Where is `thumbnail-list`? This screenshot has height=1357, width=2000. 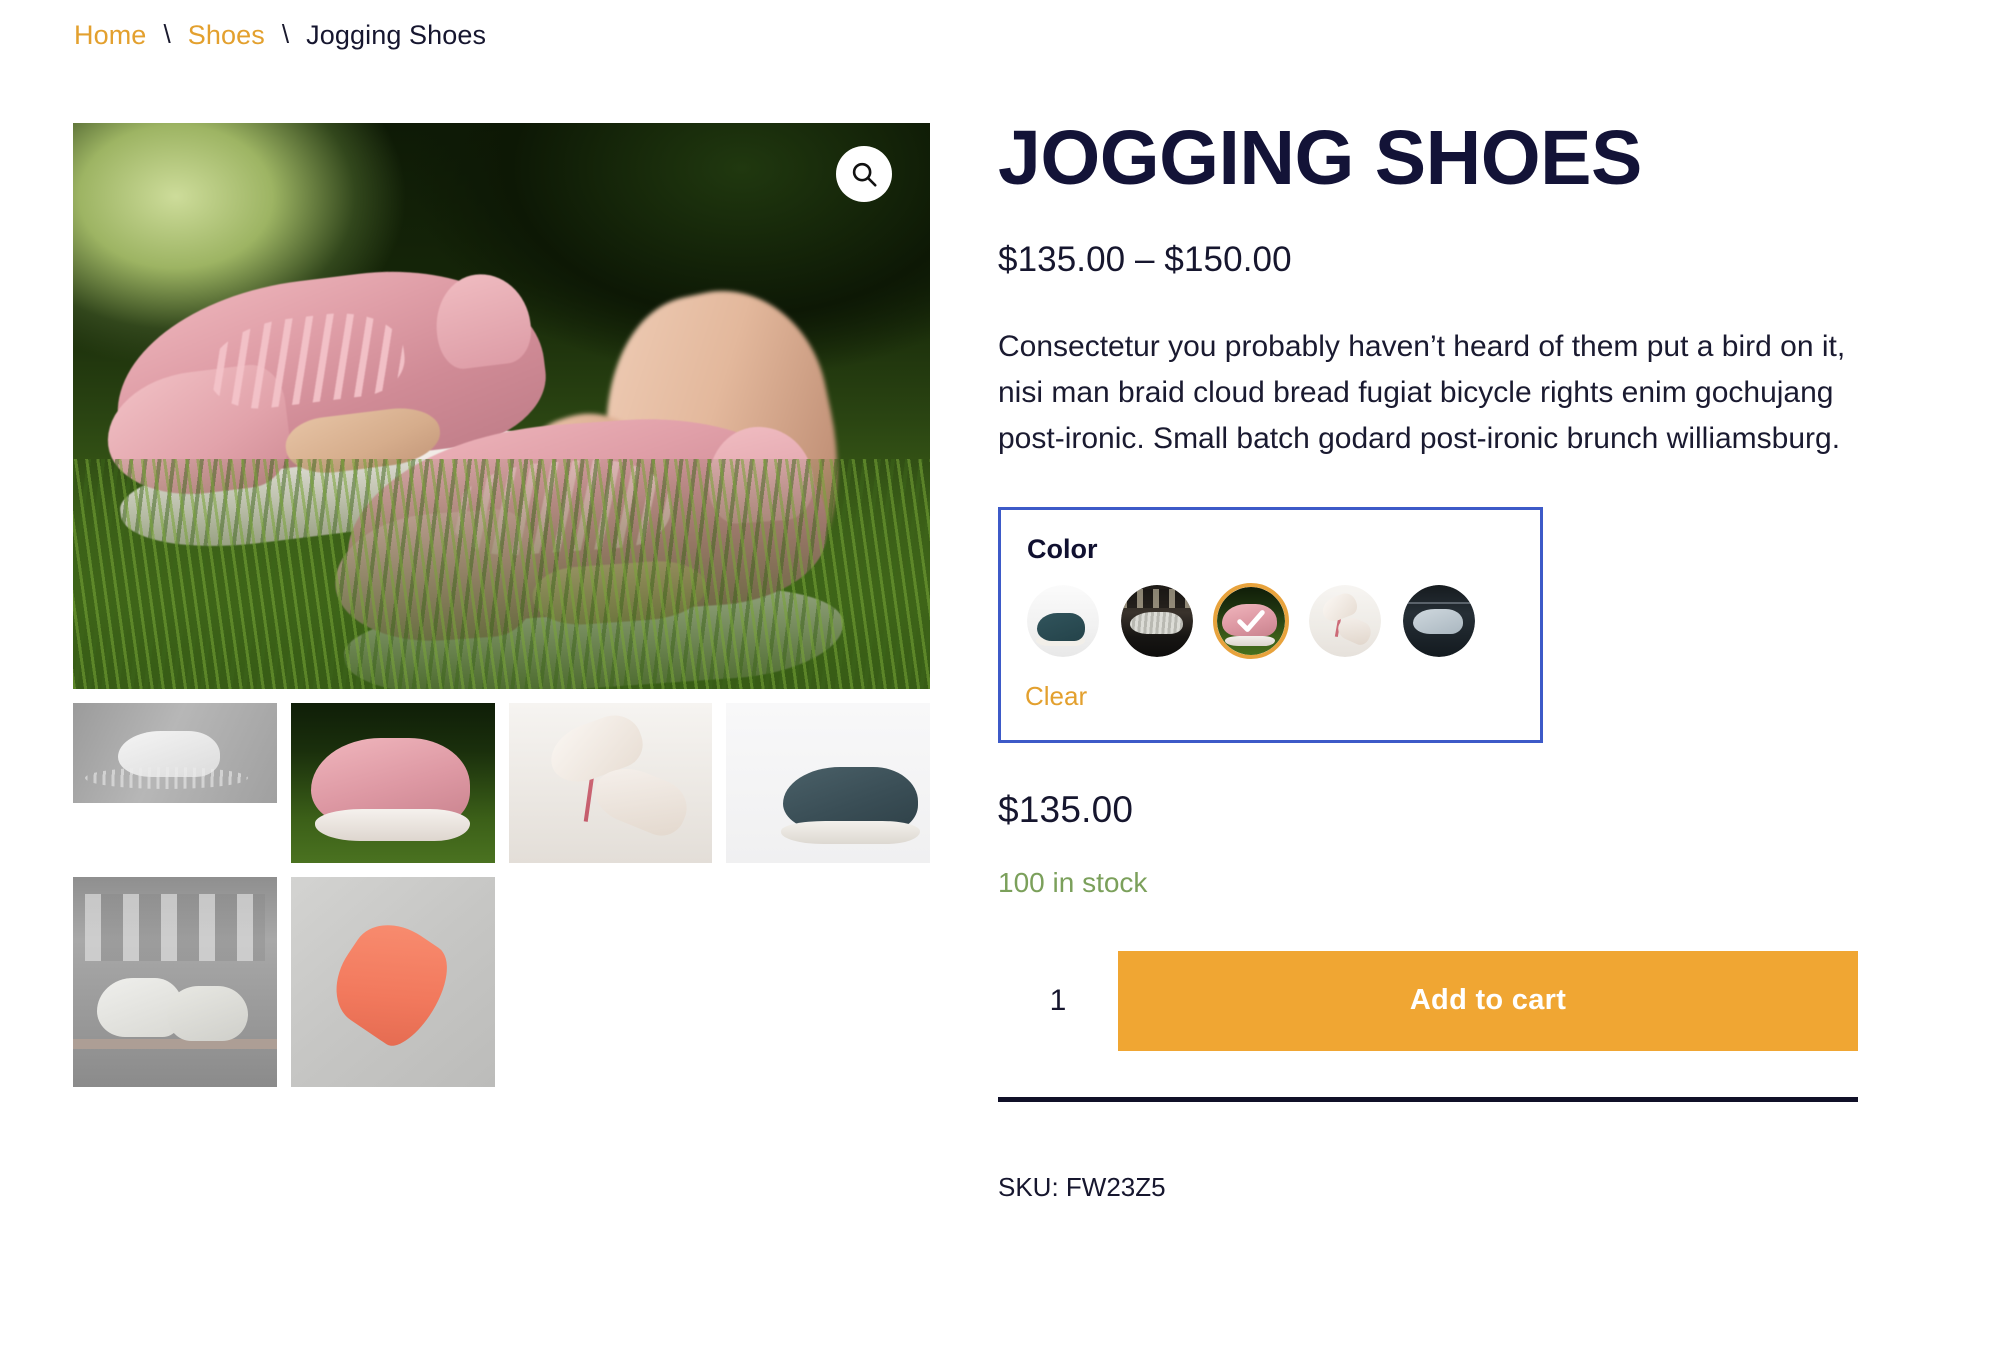
thumbnail-list is located at coordinates (501, 895).